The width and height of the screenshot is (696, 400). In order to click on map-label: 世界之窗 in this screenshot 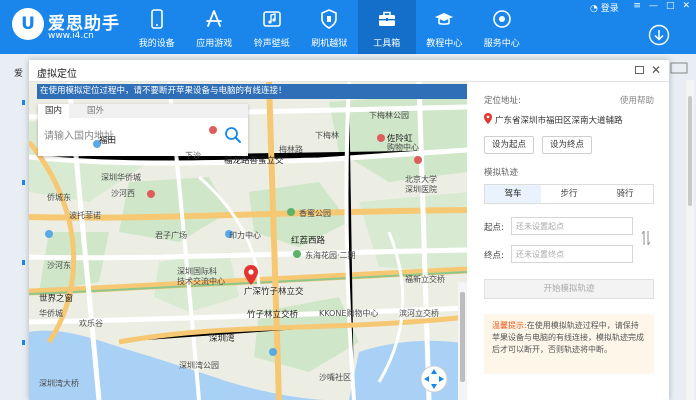, I will do `click(56, 299)`.